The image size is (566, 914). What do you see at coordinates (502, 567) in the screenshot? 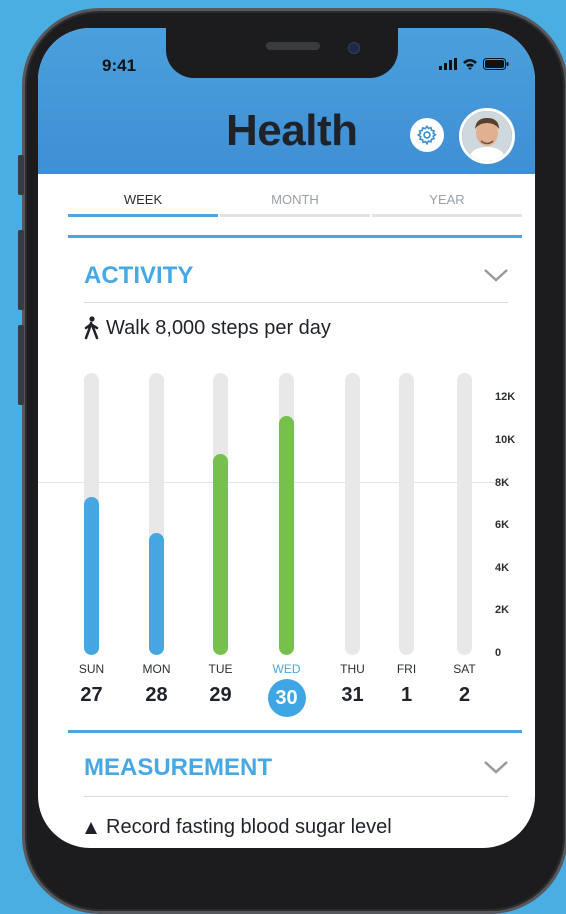
I see `y-tick-label: 4K` at bounding box center [502, 567].